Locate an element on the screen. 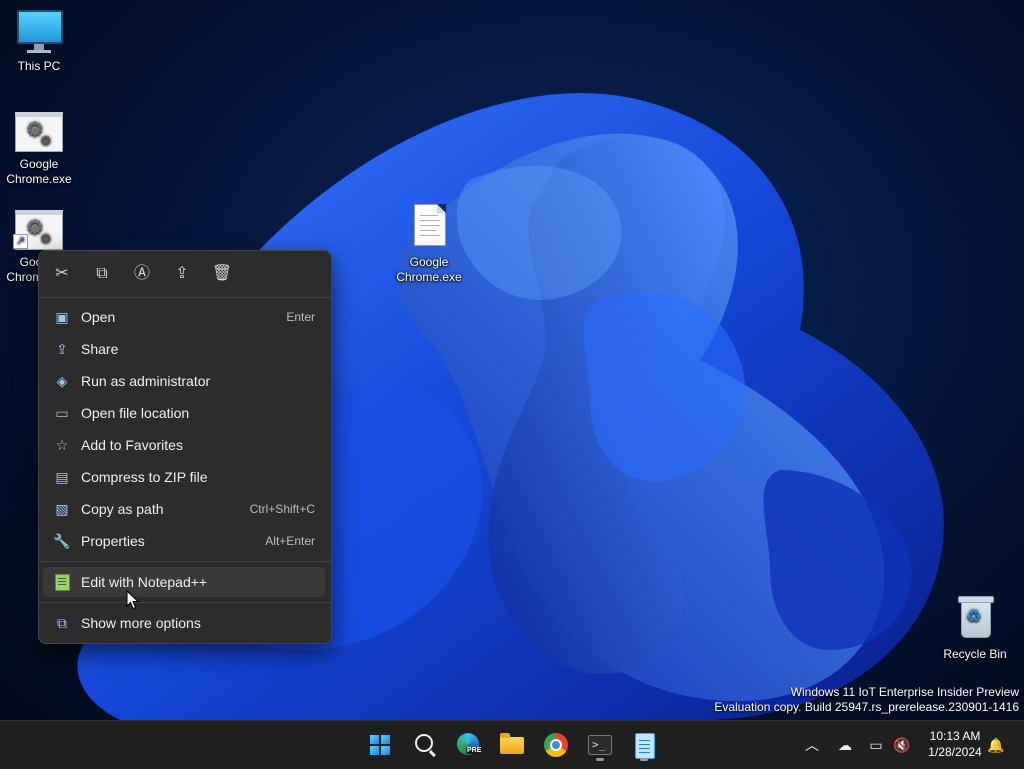 This screenshot has width=1024, height=769. taskbar-file-explorer is located at coordinates (512, 745).